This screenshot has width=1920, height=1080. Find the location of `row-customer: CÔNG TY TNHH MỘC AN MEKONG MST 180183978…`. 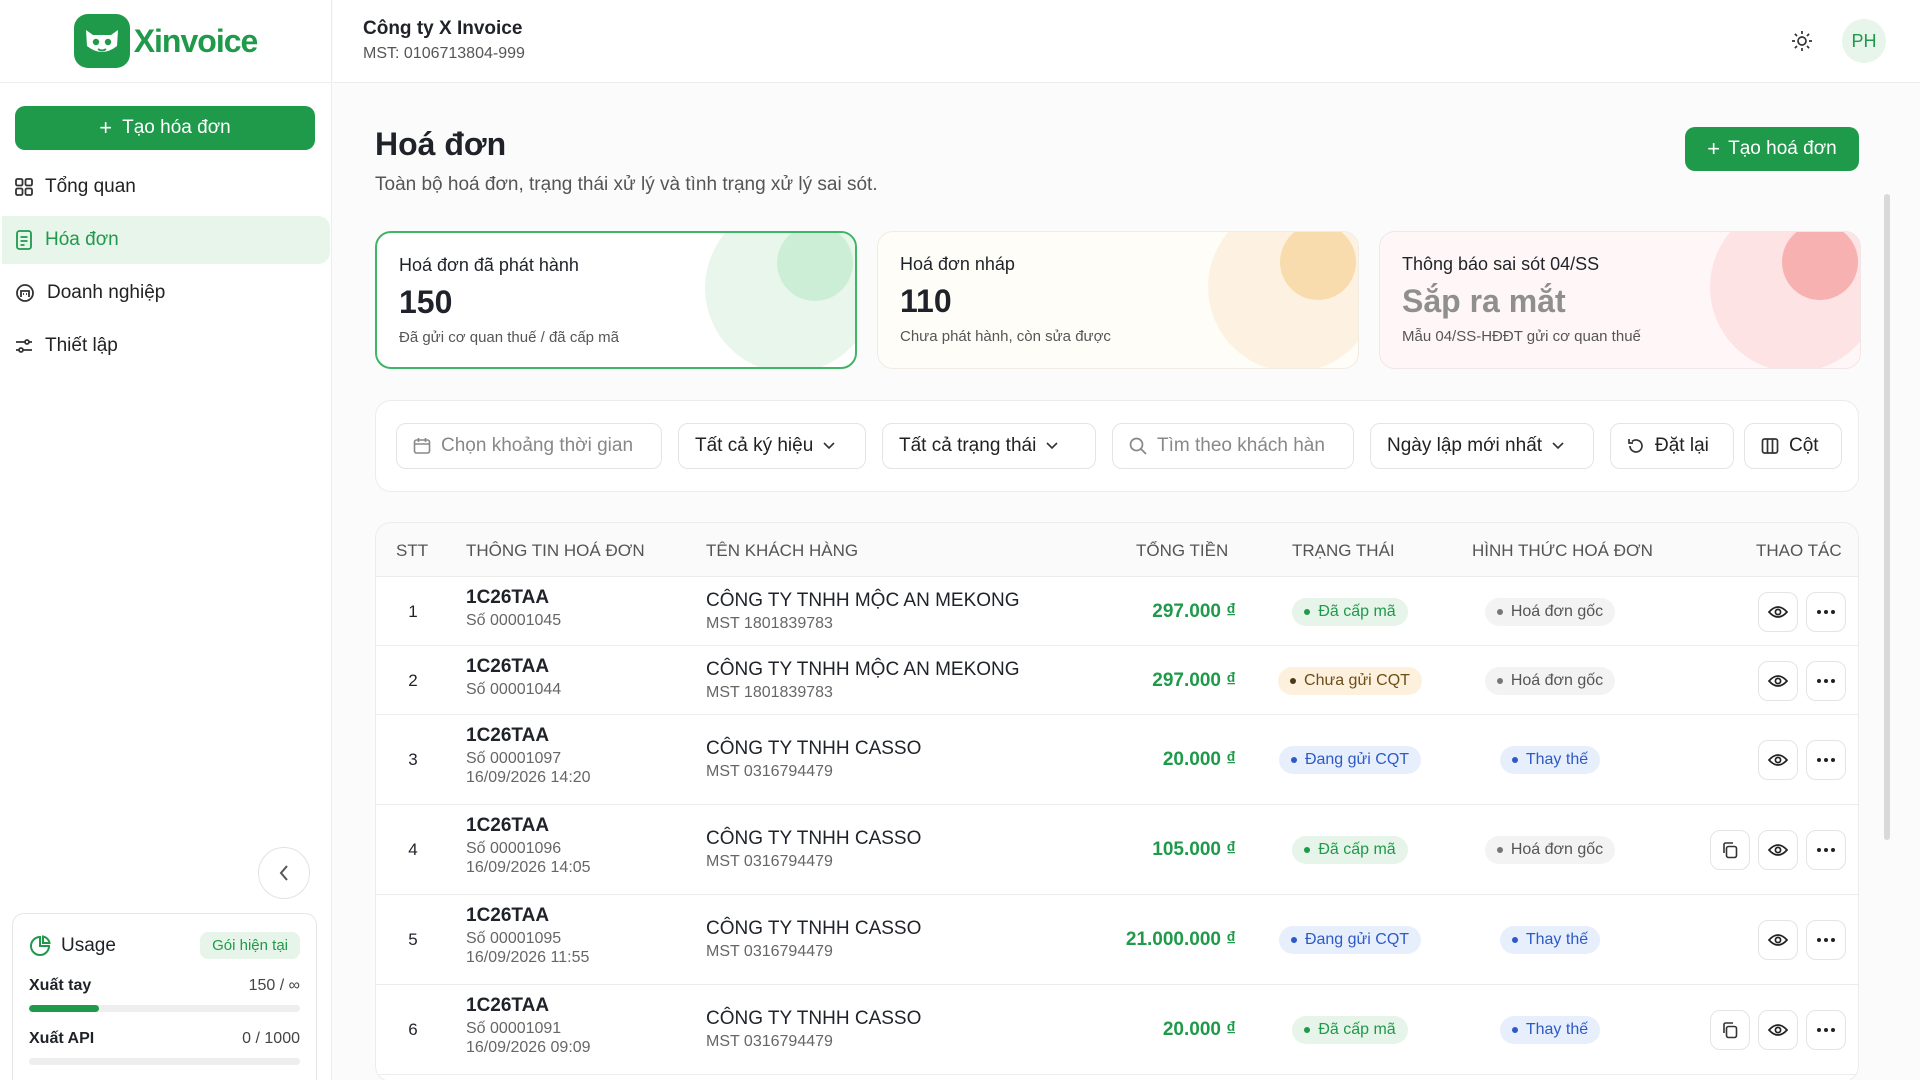

row-customer: CÔNG TY TNHH MỘC AN MEKONG MST 180183978… is located at coordinates (863, 611).